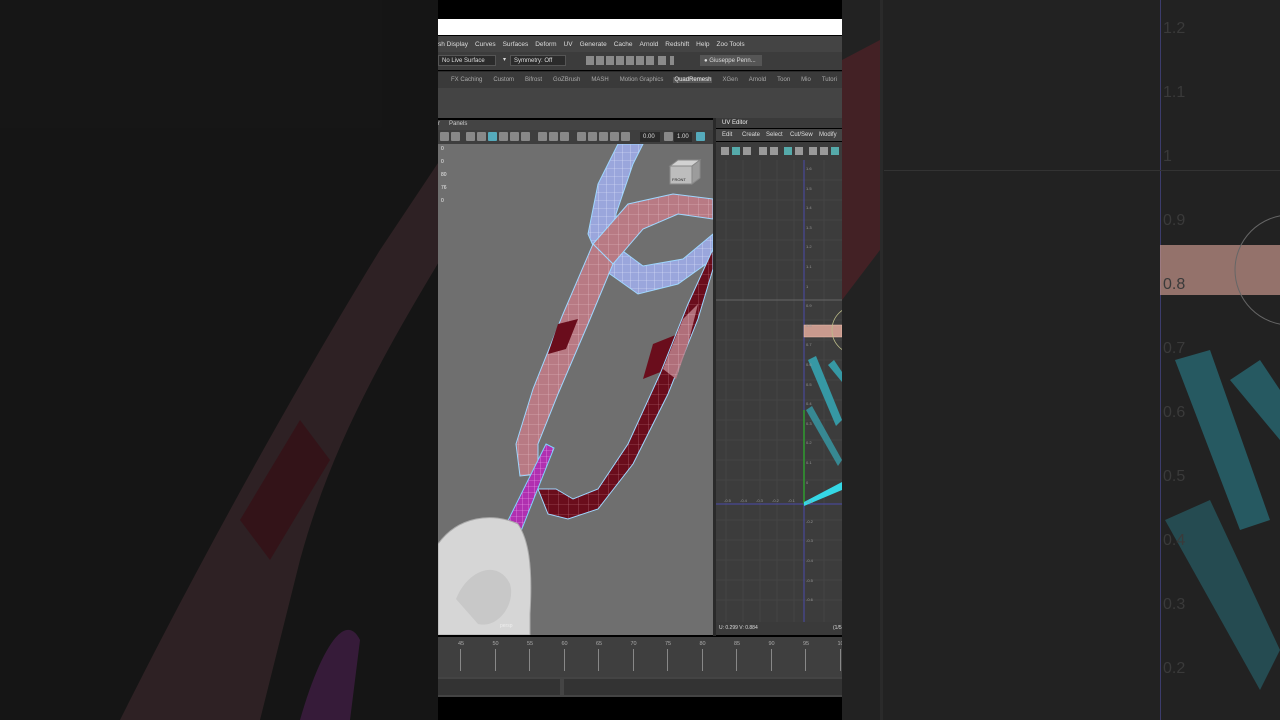 Image resolution: width=1280 pixels, height=720 pixels. I want to click on perspective-viewport: 0 0 80 76 0 FRONT persp, so click(575, 389).